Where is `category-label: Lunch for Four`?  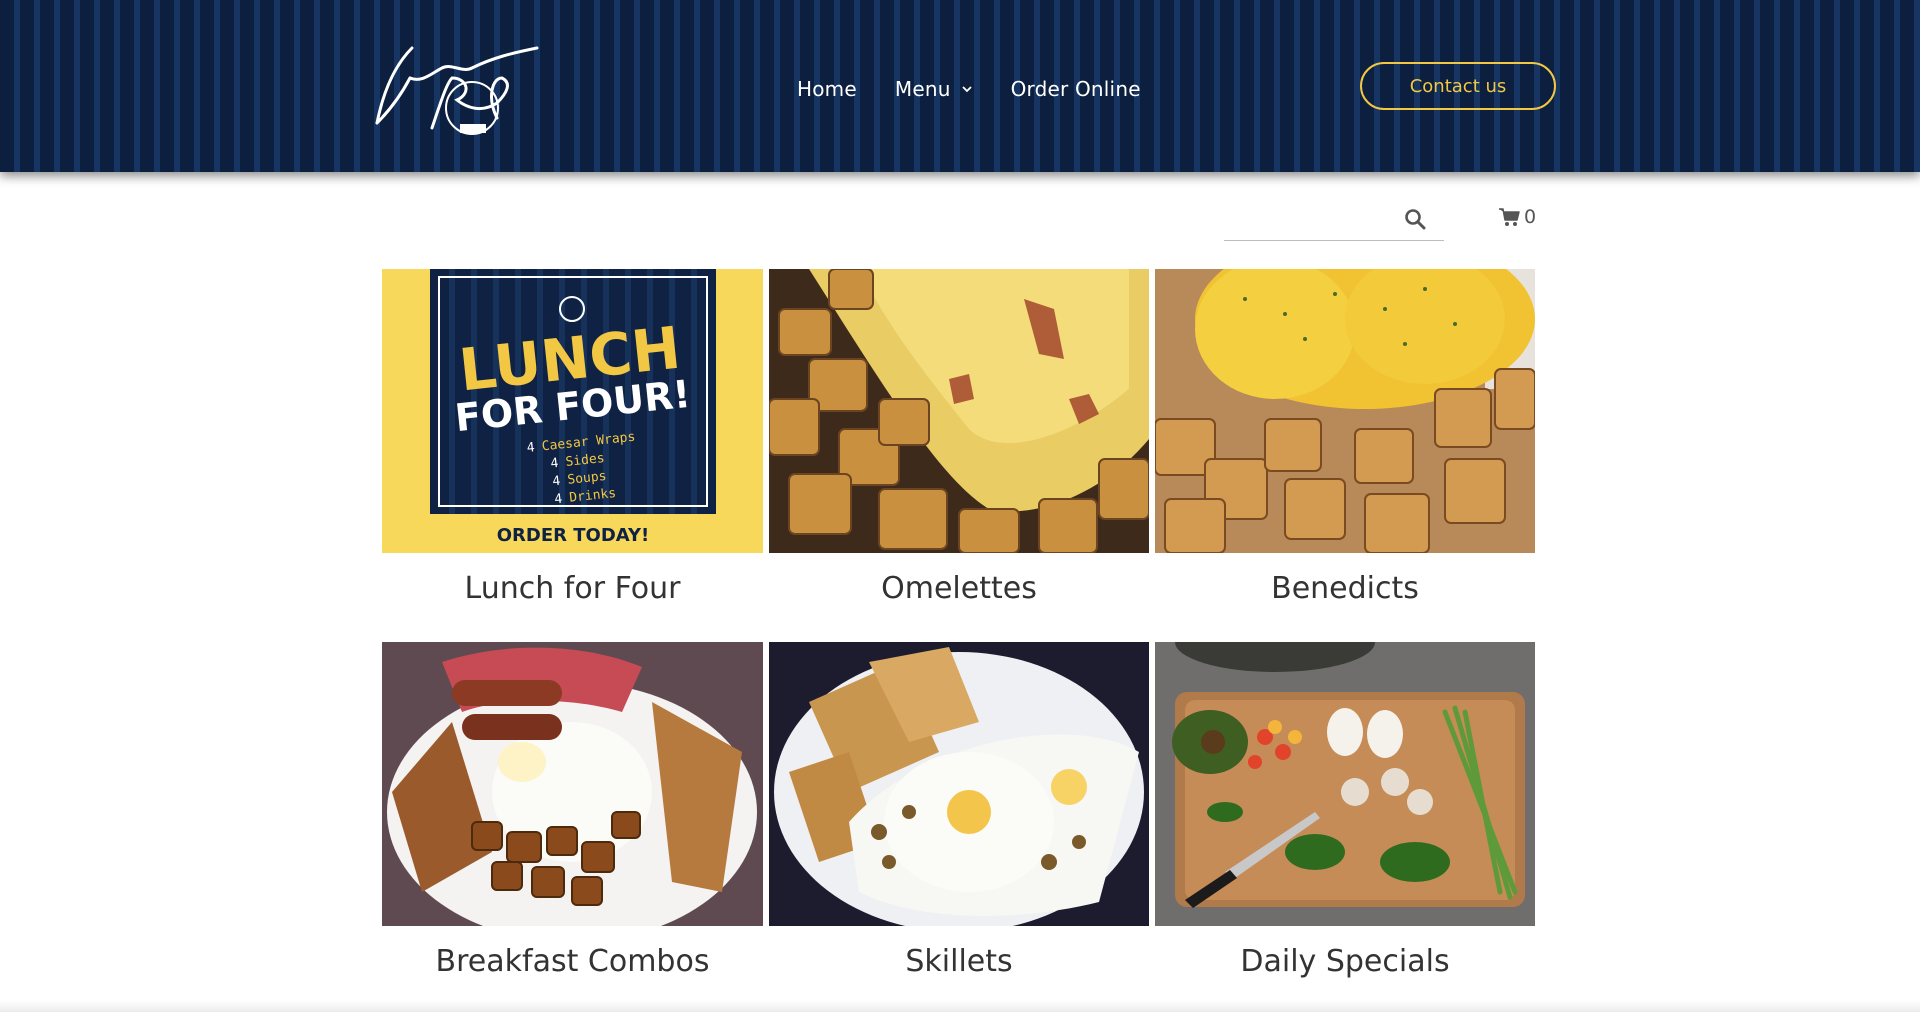 category-label: Lunch for Four is located at coordinates (572, 588).